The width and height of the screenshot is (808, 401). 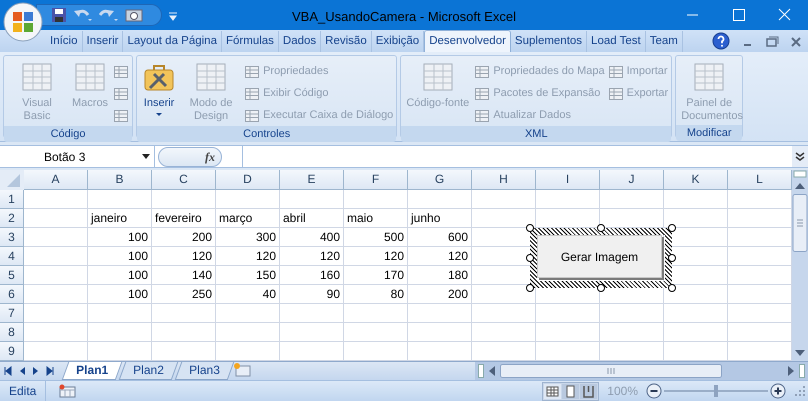 What do you see at coordinates (56, 180) in the screenshot?
I see `column-header: A` at bounding box center [56, 180].